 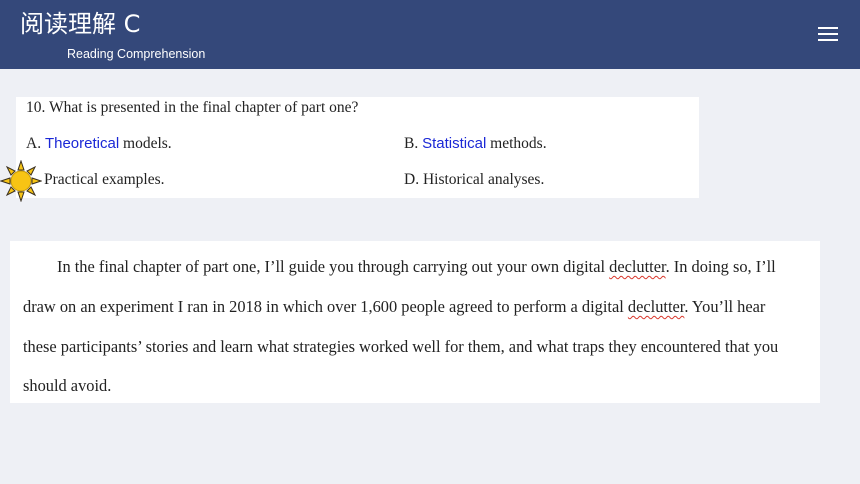 What do you see at coordinates (145, 143) in the screenshot?
I see `option-a-rest: models.` at bounding box center [145, 143].